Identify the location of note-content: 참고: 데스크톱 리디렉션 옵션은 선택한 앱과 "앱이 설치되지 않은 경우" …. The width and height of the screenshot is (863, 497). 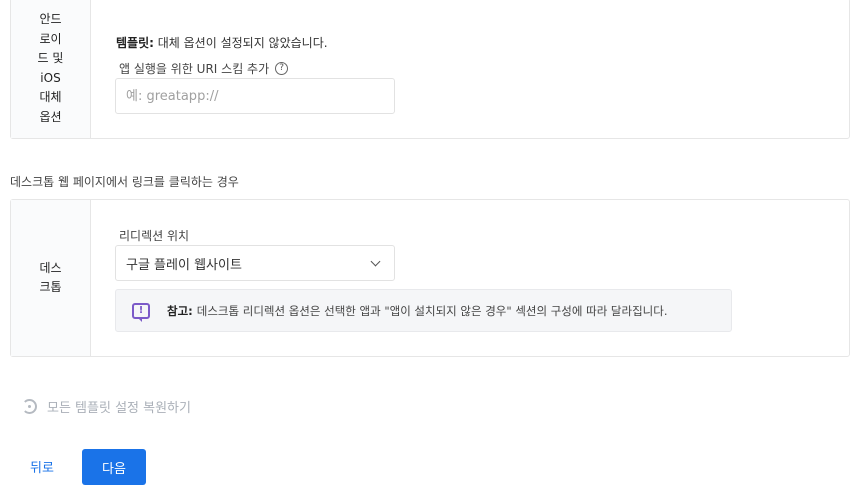
(417, 311).